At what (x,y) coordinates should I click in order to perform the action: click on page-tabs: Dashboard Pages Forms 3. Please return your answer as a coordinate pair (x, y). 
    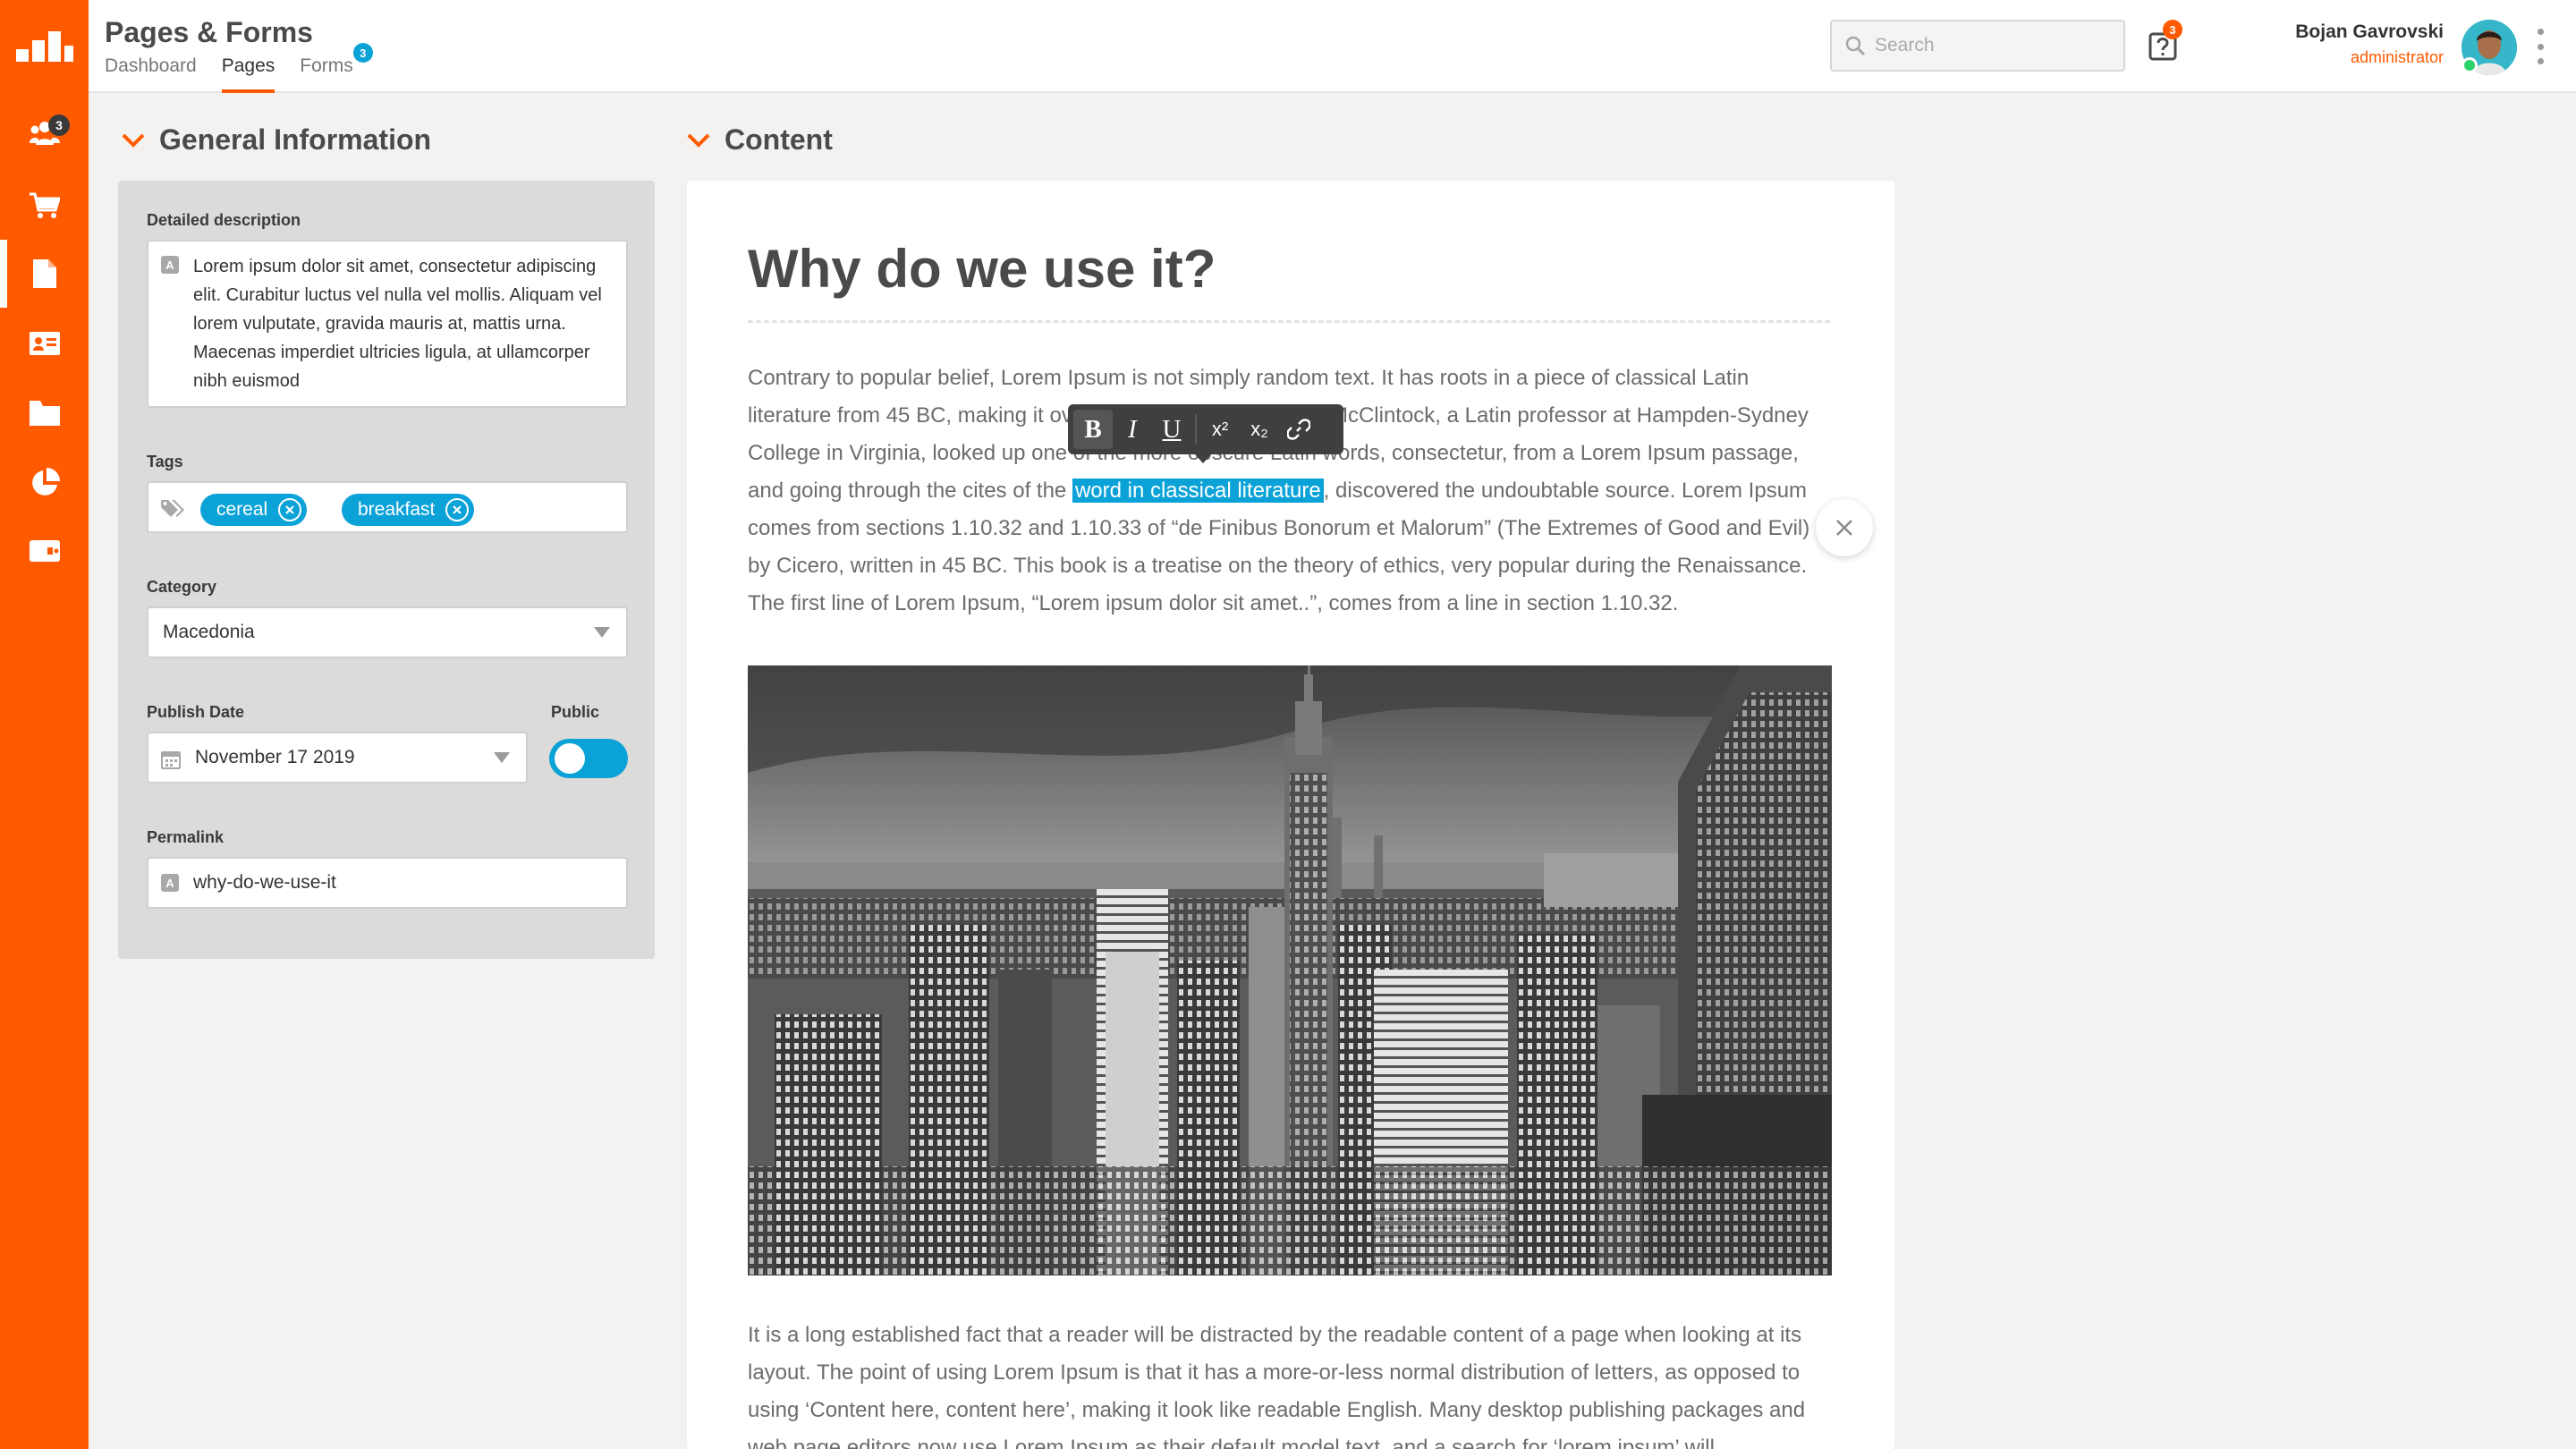
    Looking at the image, I should click on (241, 68).